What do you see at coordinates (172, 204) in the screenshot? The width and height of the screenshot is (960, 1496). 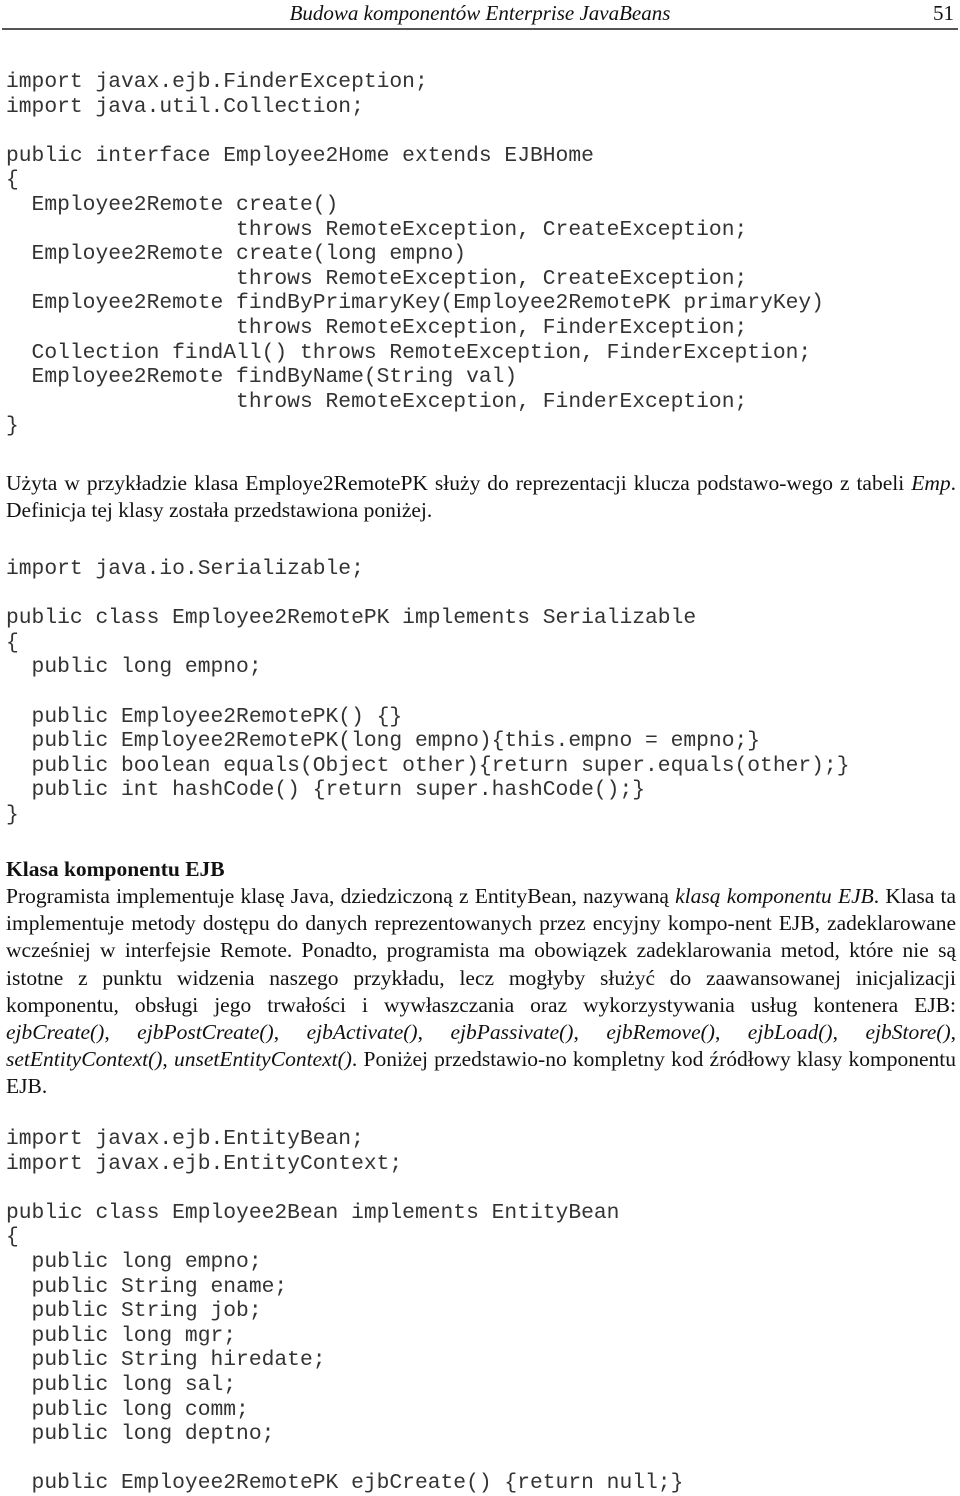 I see `code-line: Employee2Remote create()` at bounding box center [172, 204].